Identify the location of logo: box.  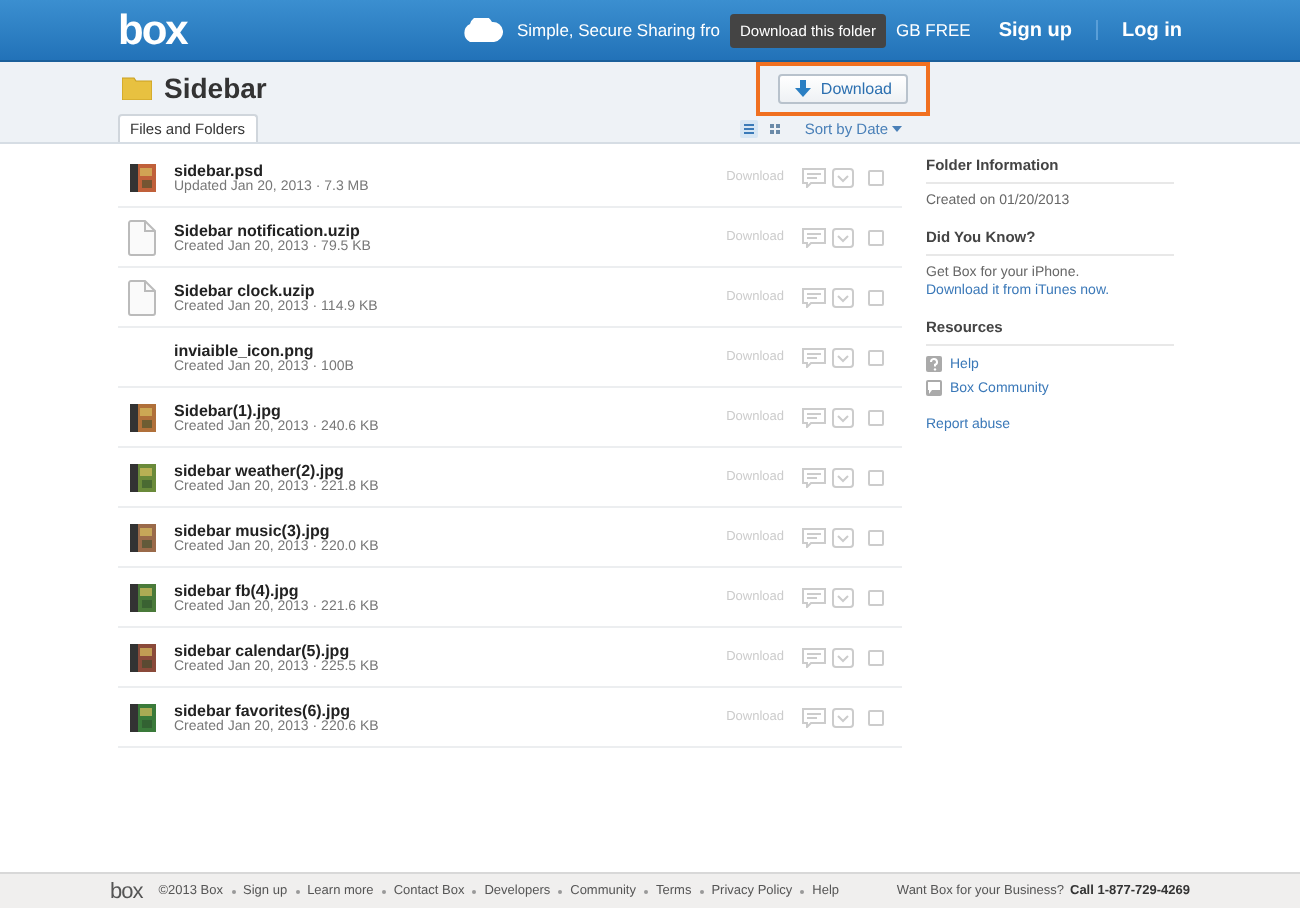
(152, 30).